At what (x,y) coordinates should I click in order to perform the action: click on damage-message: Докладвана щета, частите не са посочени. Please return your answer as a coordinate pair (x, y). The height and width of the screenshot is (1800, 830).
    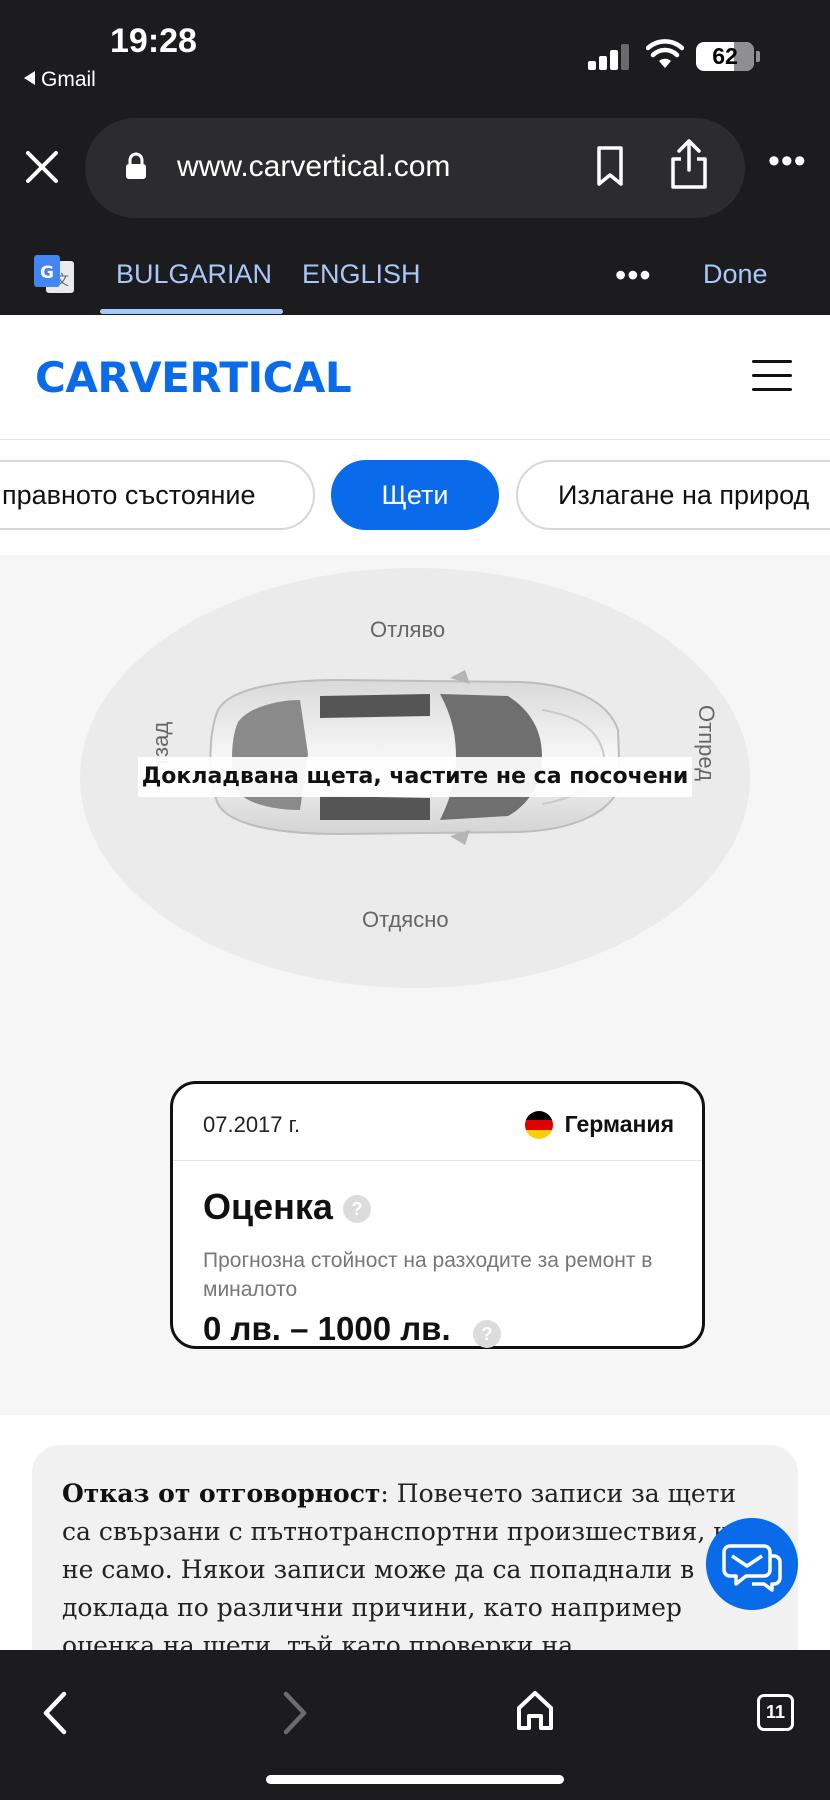
    Looking at the image, I should click on (415, 777).